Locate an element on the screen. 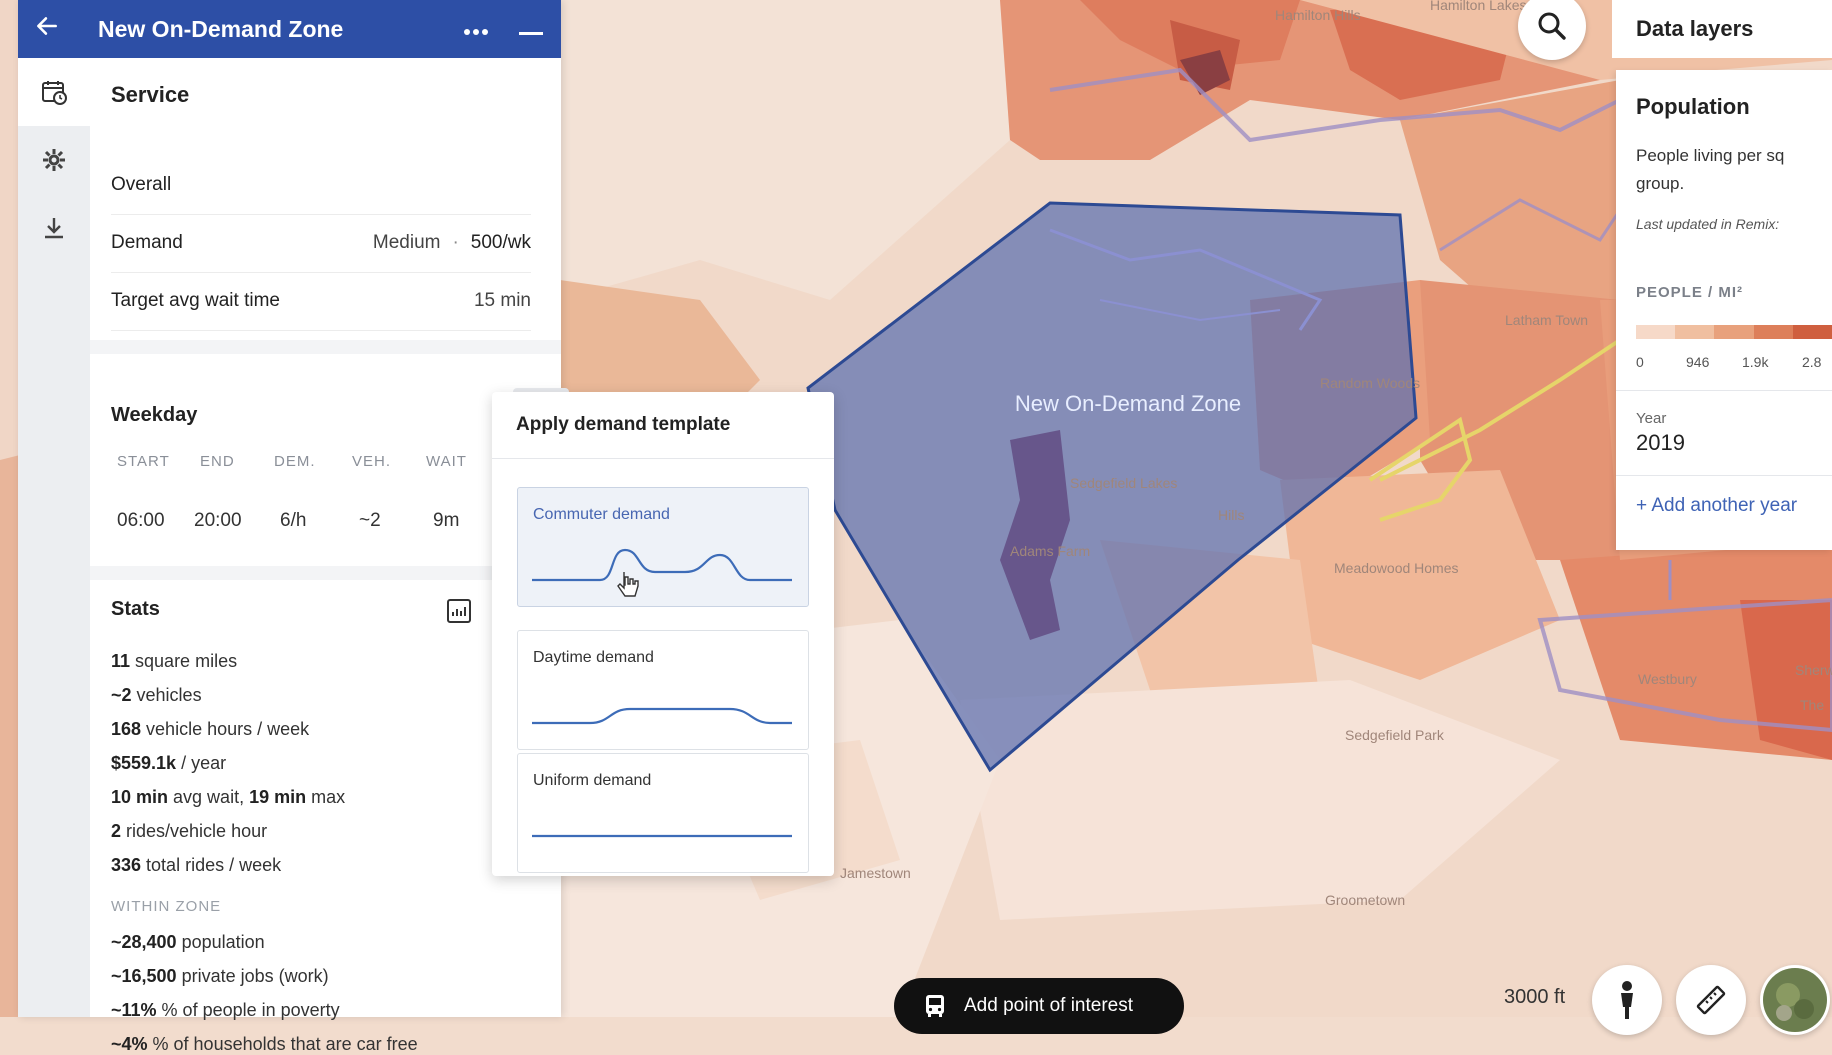 The width and height of the screenshot is (1832, 1055). map-place-label: Sedgefield Park is located at coordinates (1395, 735).